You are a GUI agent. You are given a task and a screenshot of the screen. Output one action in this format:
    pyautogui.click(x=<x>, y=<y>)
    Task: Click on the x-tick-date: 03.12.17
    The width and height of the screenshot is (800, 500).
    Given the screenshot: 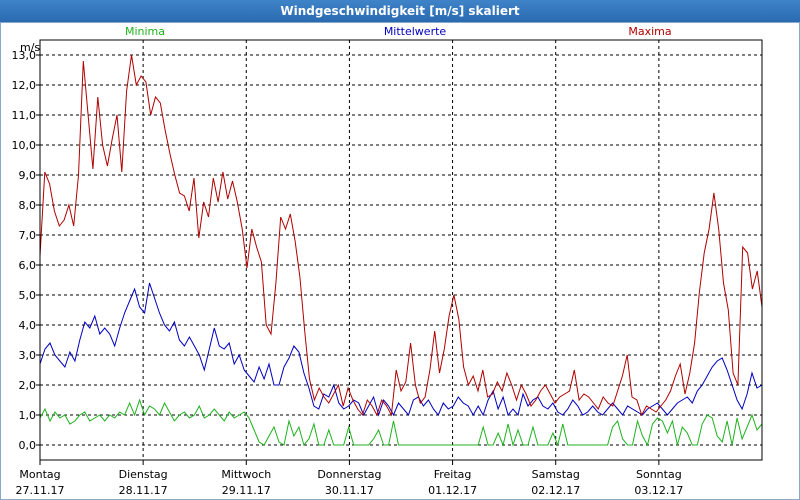 What is the action you would take?
    pyautogui.click(x=658, y=490)
    